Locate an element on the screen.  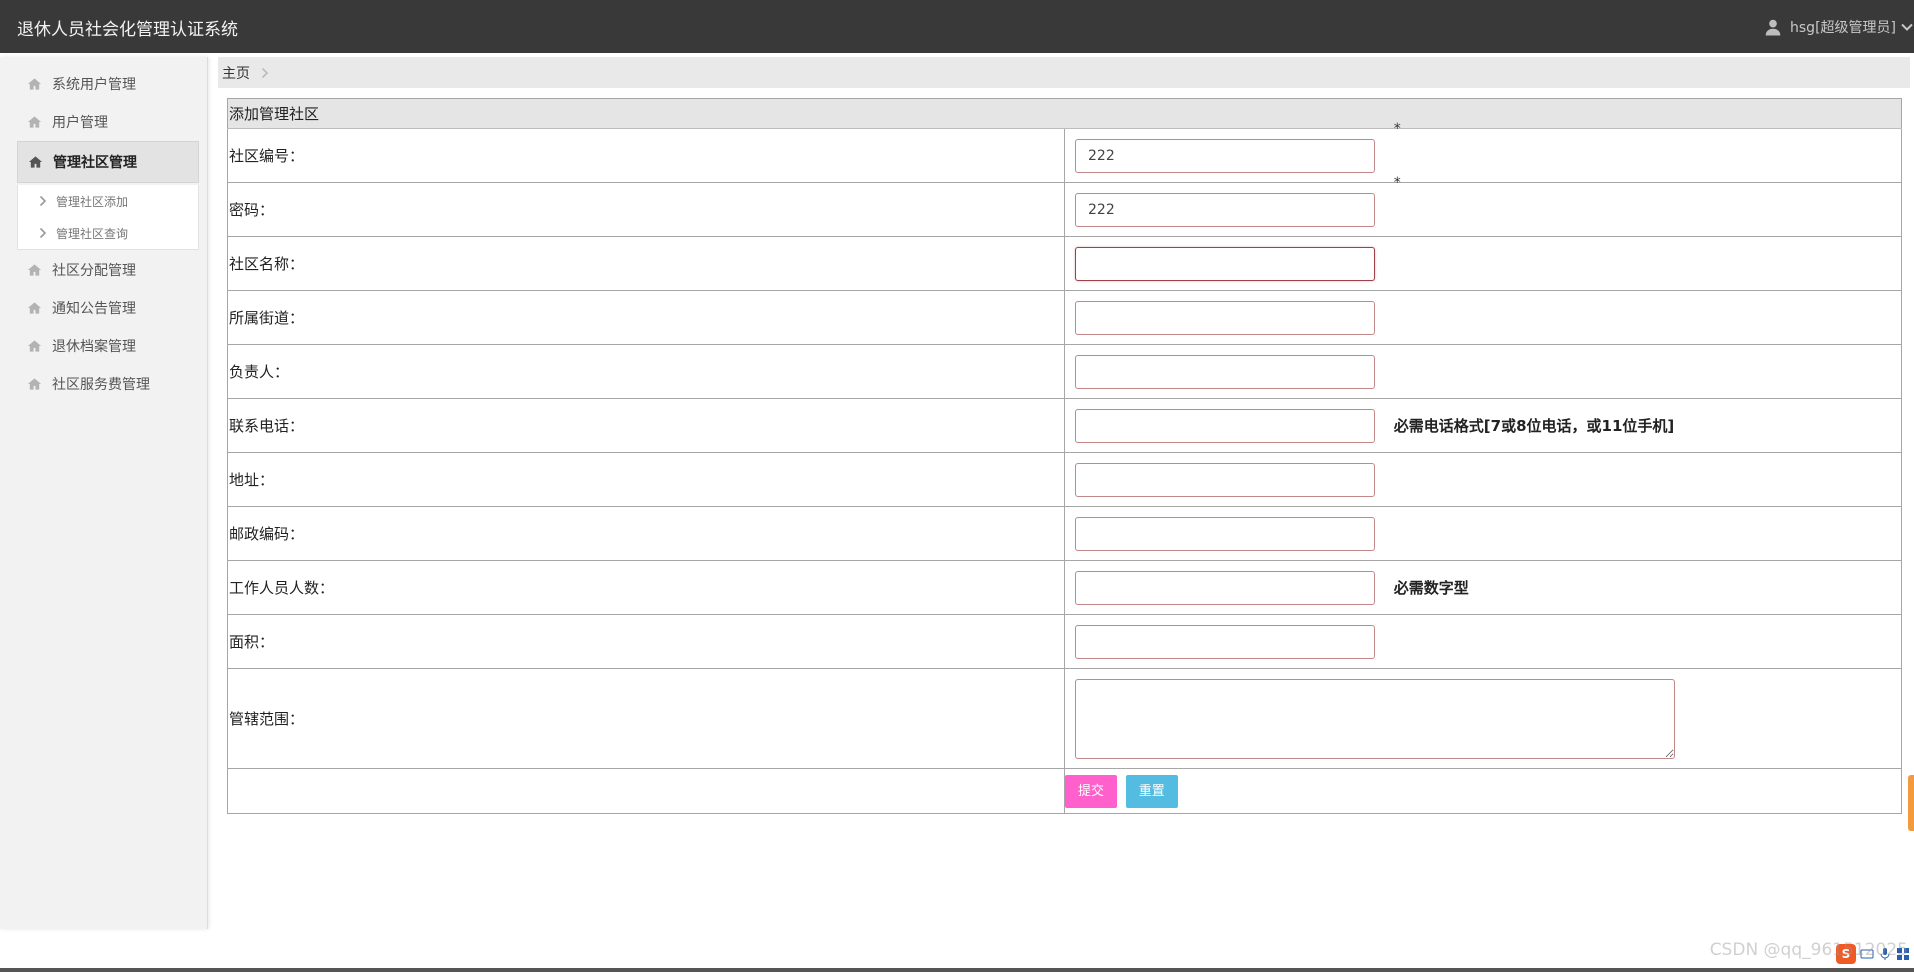
form-actions-row: 提交 重置 is located at coordinates (1064, 791).